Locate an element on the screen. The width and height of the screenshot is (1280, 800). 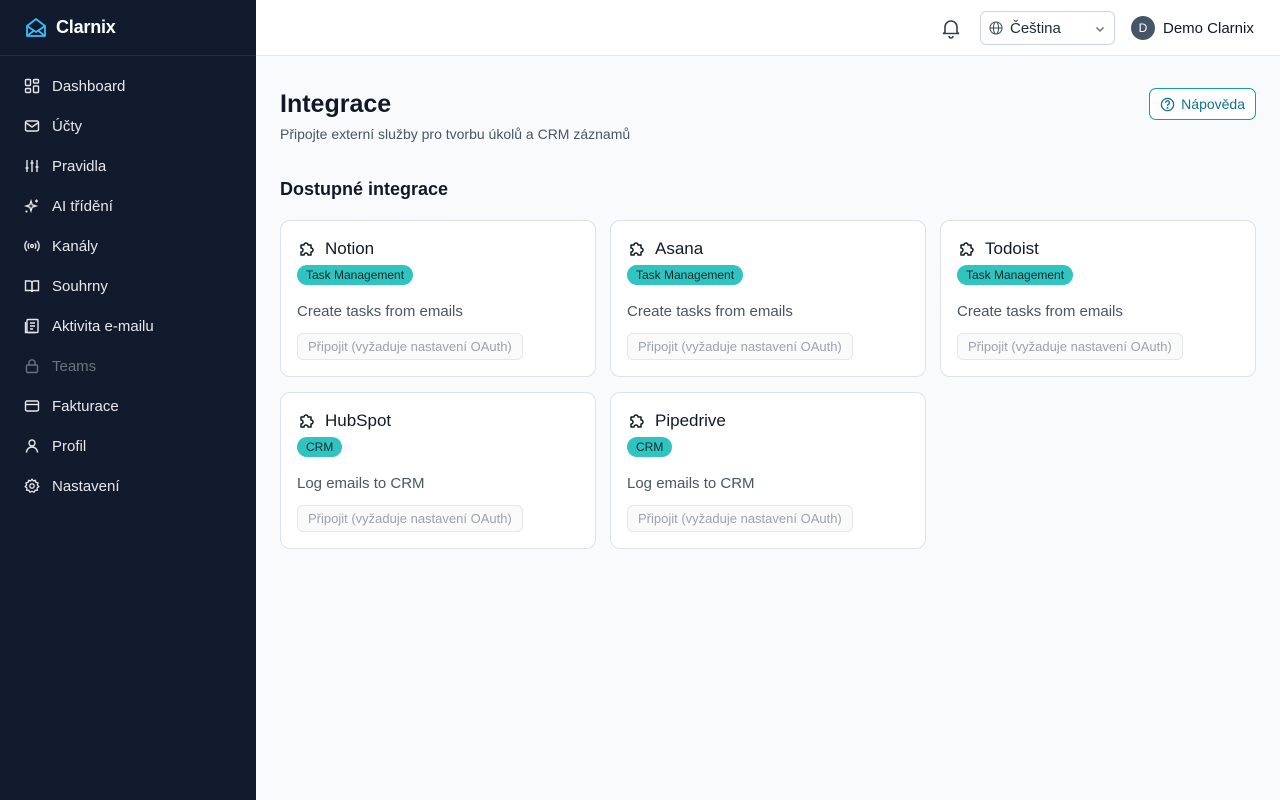
sidebar-item-accounts: Účty is located at coordinates (128, 126).